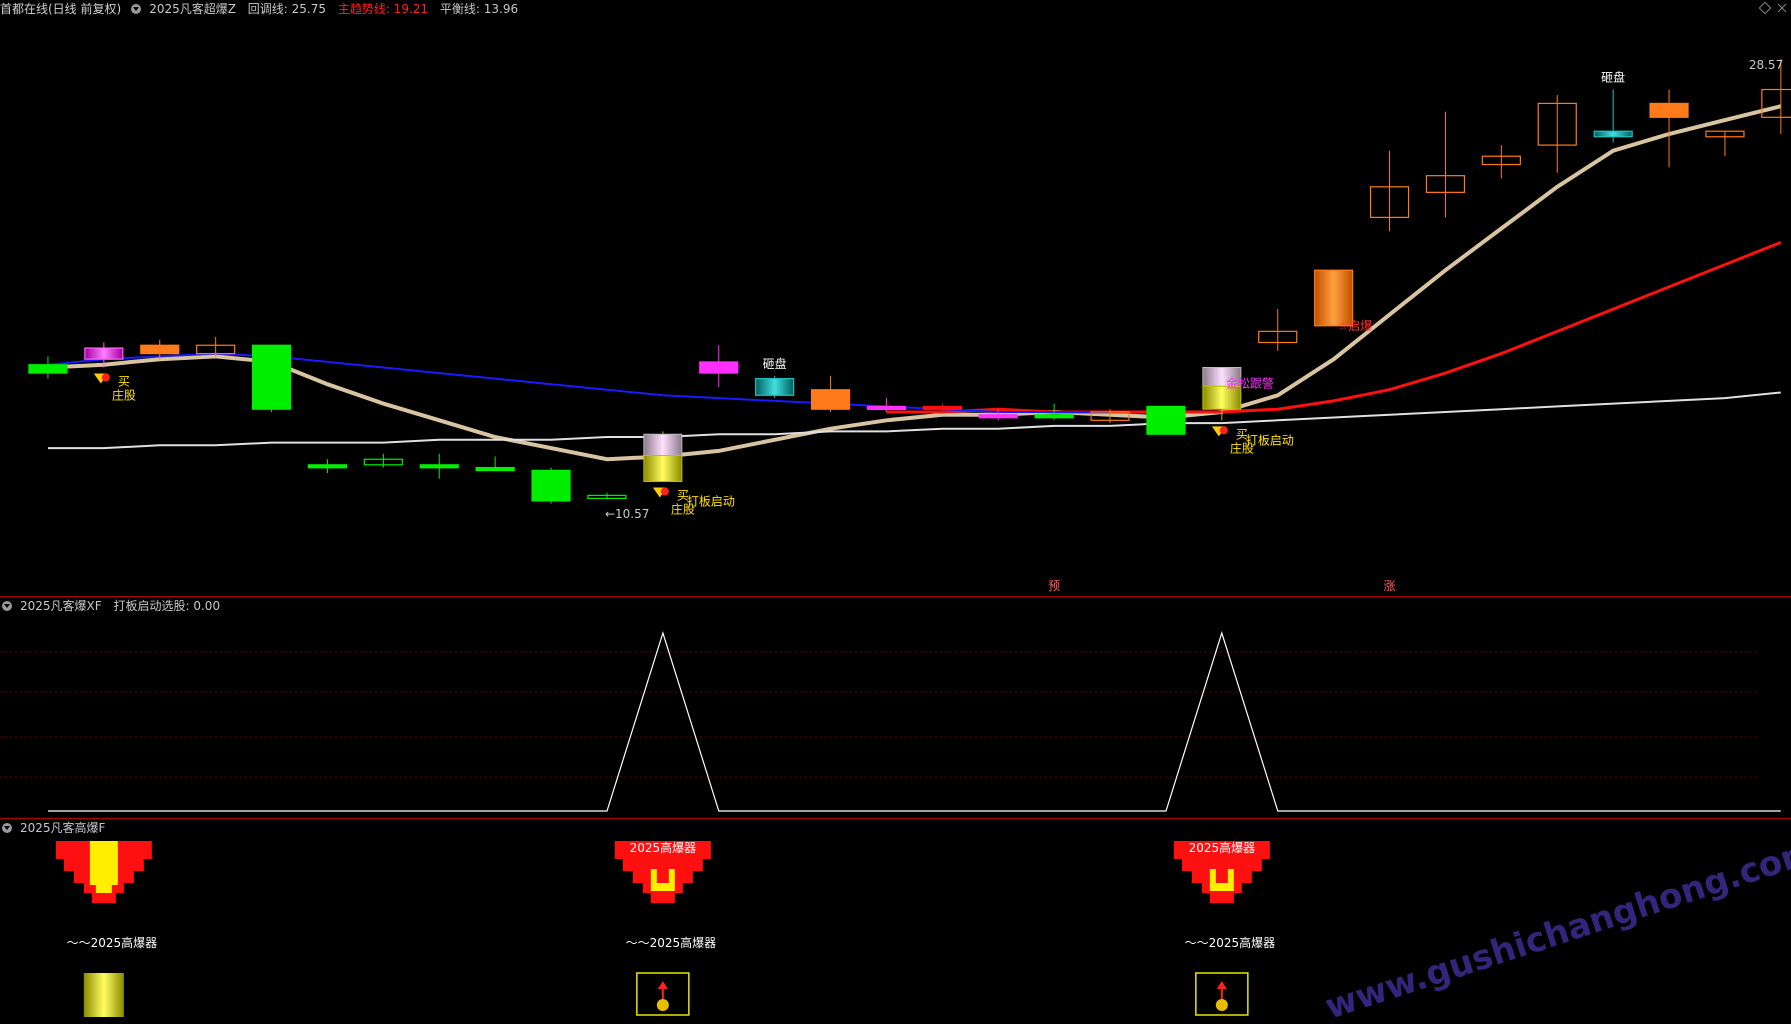 This screenshot has width=1791, height=1024. Describe the element at coordinates (1765, 8) in the screenshot. I see `diamond-icon` at that location.